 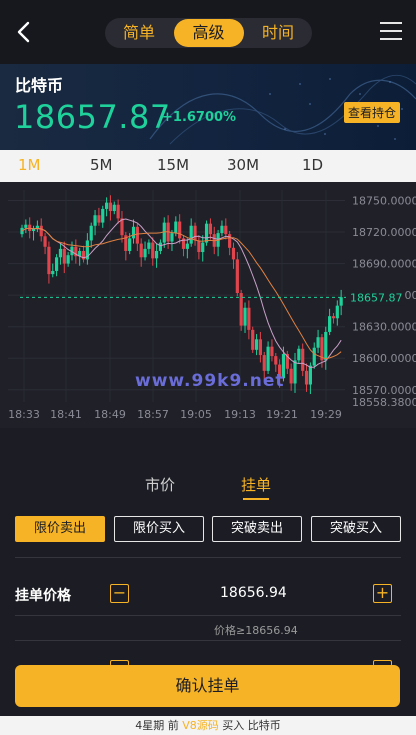 I want to click on ticker-action: 买入 比特币, so click(x=251, y=725).